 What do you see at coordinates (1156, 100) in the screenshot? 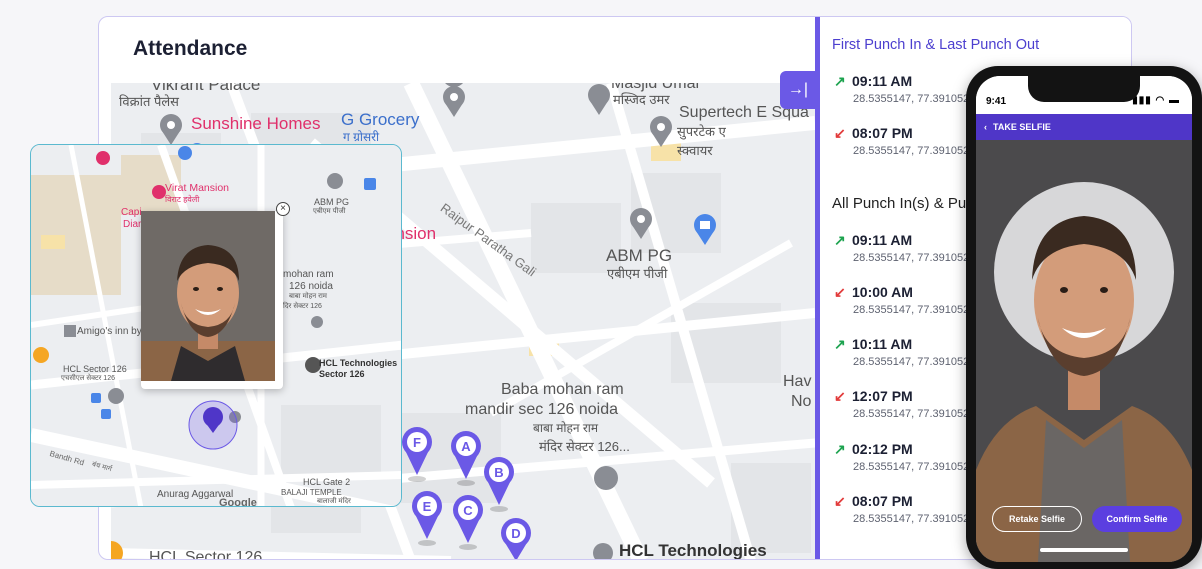
I see `signal-wifi-battery-icon: ▮▮▮ ◠ ▬` at bounding box center [1156, 100].